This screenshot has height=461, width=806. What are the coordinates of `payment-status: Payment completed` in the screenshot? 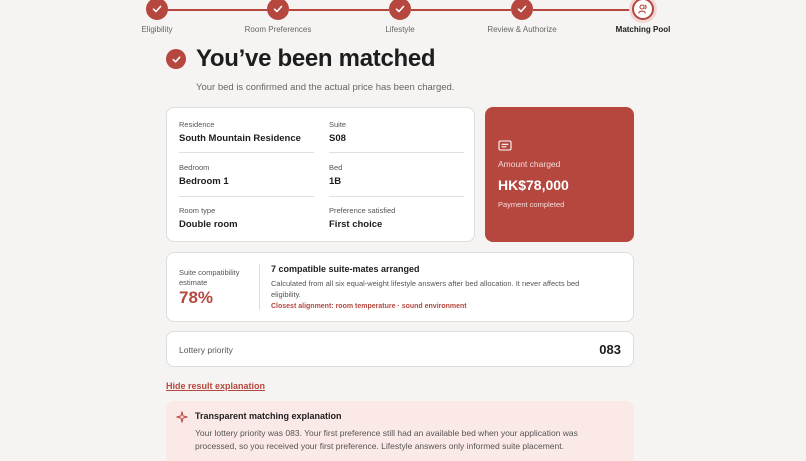 It's located at (531, 204).